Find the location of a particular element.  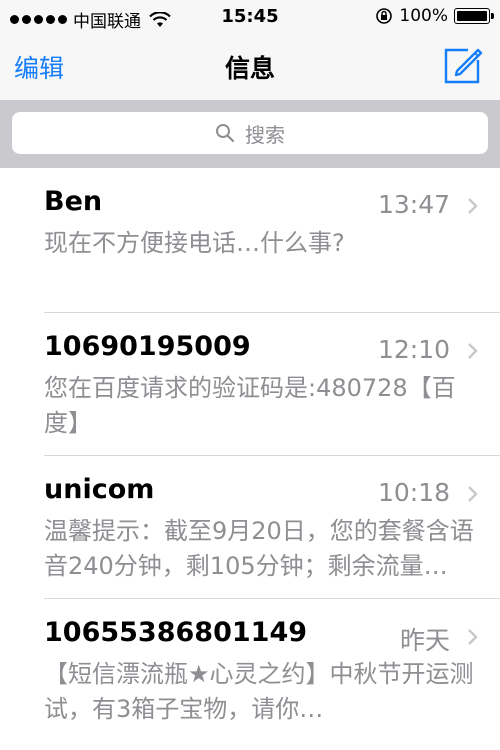

contact-name: 10655386801149 is located at coordinates (176, 632).